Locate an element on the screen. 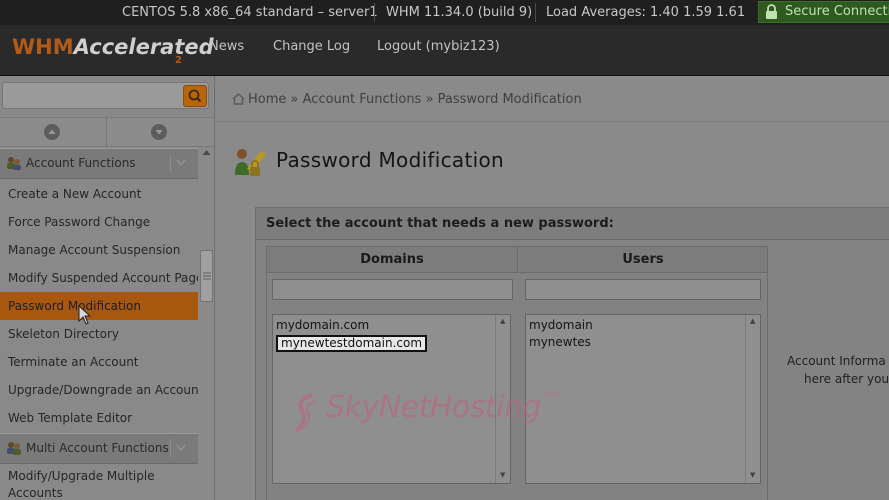 The height and width of the screenshot is (500, 889). nav-logout: Logout (mybiz123) is located at coordinates (438, 46).